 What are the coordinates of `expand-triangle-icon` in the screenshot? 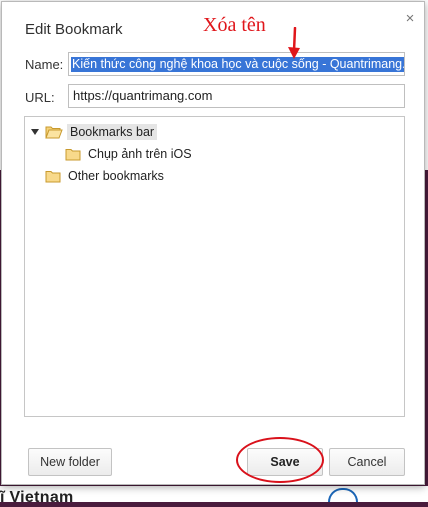 It's located at (35, 132).